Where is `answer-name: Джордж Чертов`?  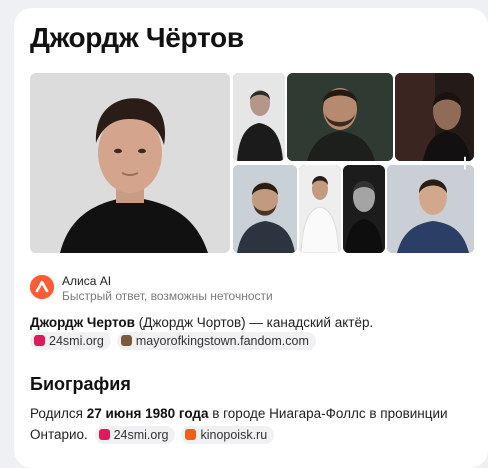
answer-name: Джордж Чертов is located at coordinates (82, 322).